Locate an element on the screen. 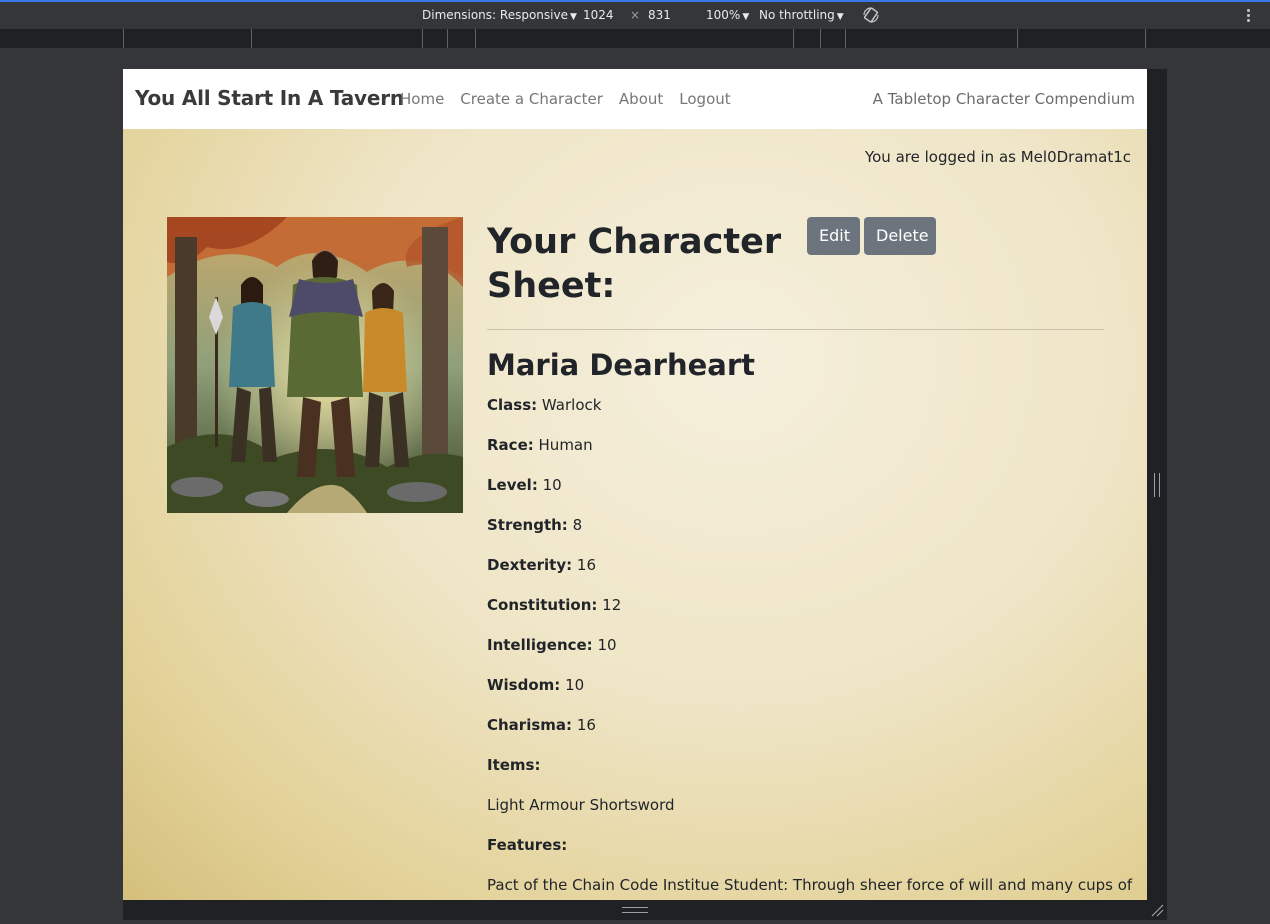 The height and width of the screenshot is (924, 1270). stat-constitution: Constitution: 12 is located at coordinates (797, 615).